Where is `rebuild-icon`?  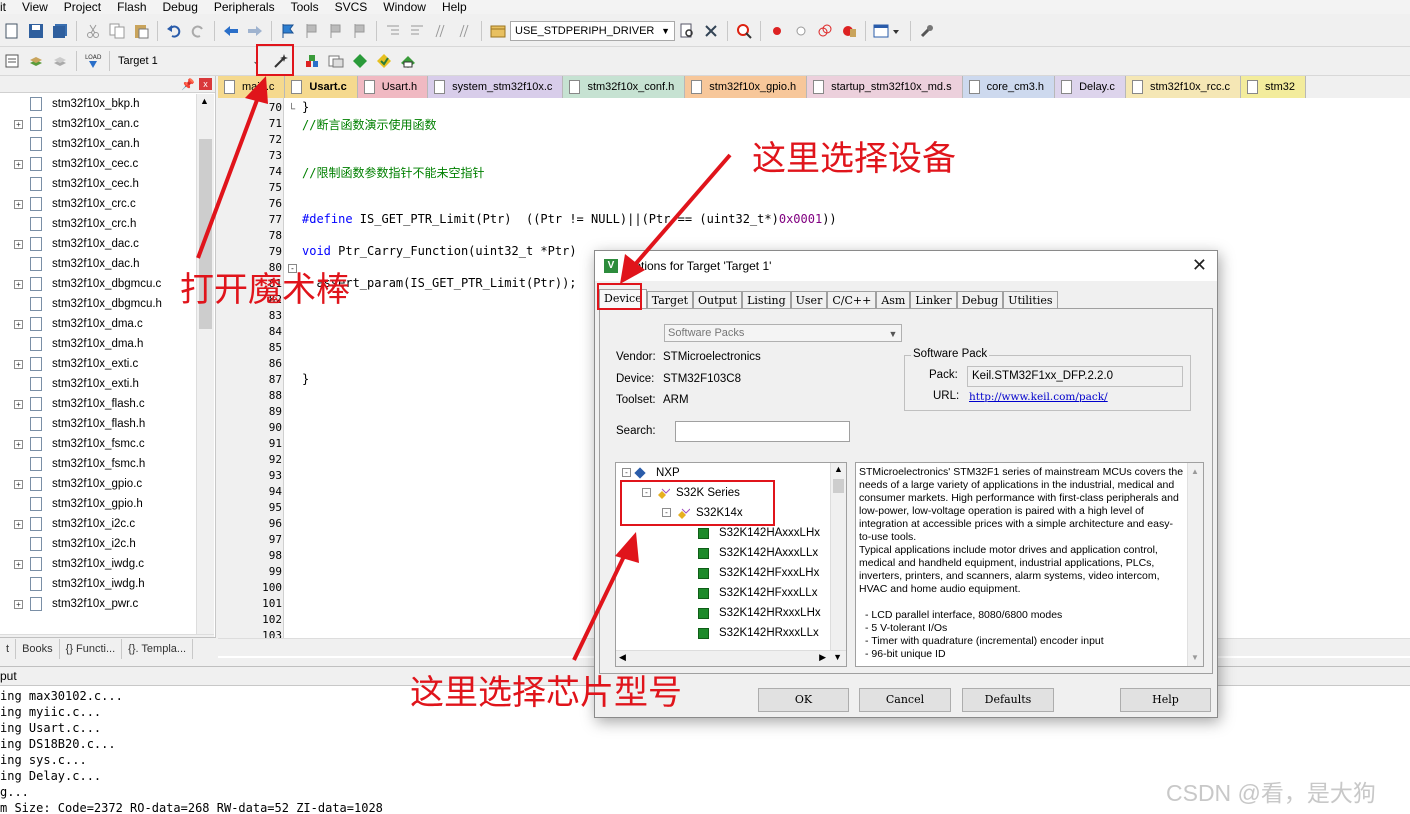 rebuild-icon is located at coordinates (60, 61).